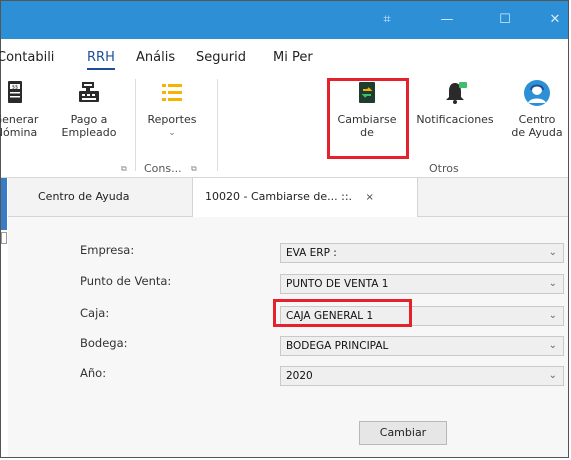  What do you see at coordinates (455, 119) in the screenshot?
I see `notificaciones-label: Notificaciones` at bounding box center [455, 119].